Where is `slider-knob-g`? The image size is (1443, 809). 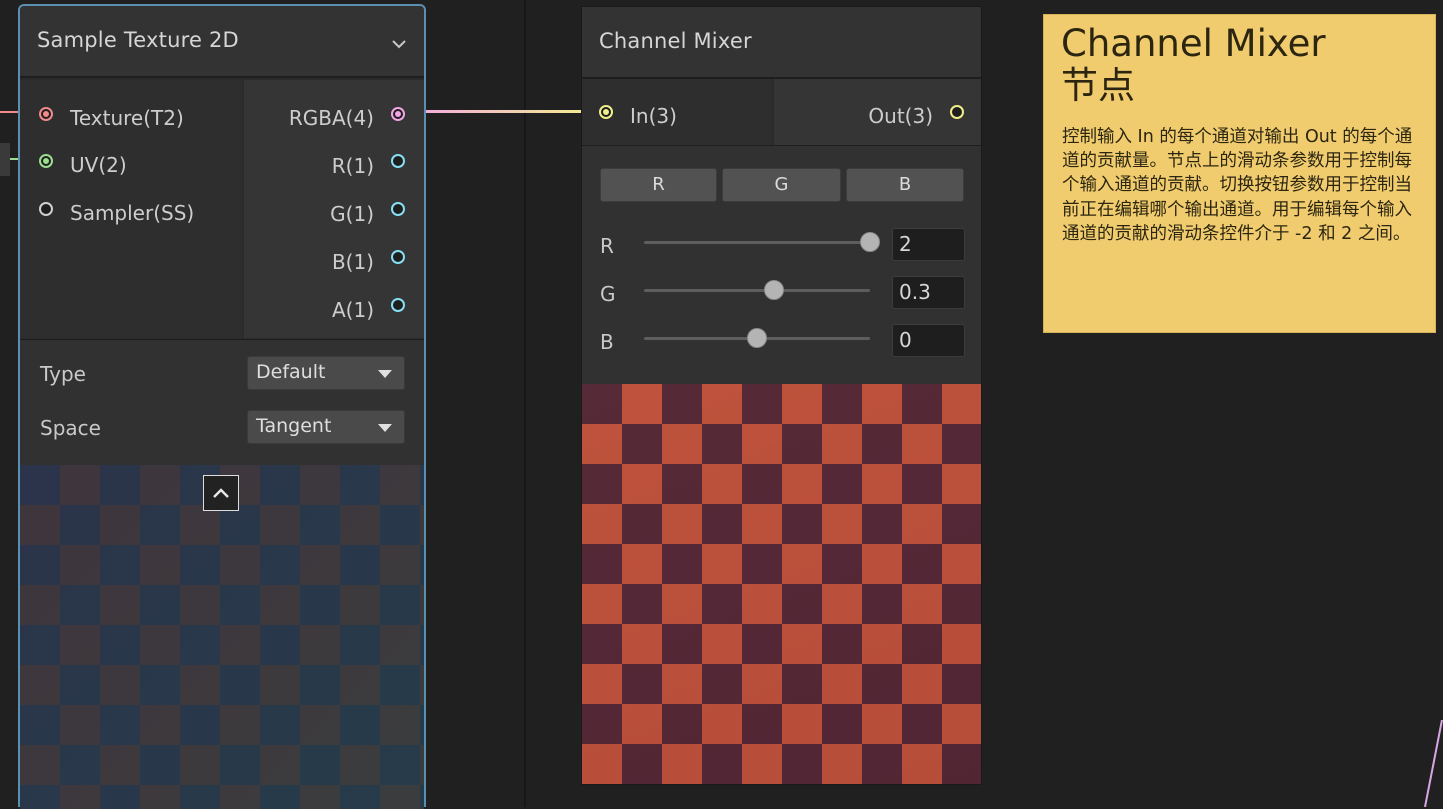 slider-knob-g is located at coordinates (773, 290).